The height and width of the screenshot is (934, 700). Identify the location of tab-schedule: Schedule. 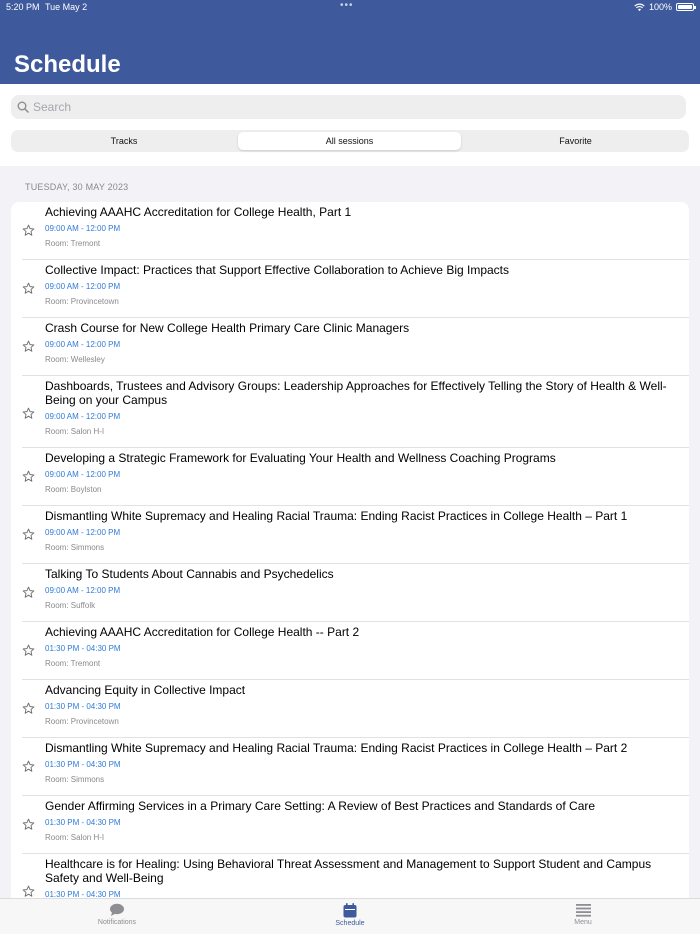
(350, 915).